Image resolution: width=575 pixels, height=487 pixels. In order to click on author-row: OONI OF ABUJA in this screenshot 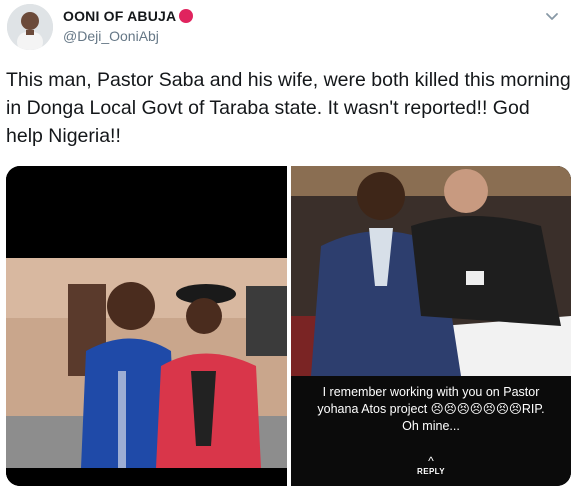, I will do `click(128, 16)`.